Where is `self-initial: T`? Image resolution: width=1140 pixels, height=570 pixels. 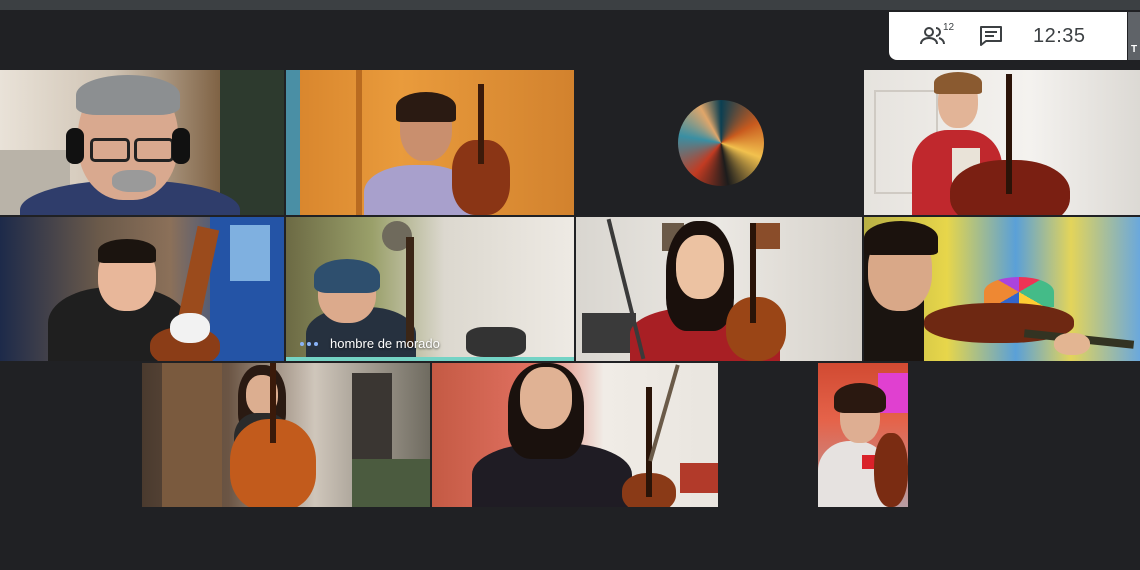
self-initial: T is located at coordinates (1134, 49).